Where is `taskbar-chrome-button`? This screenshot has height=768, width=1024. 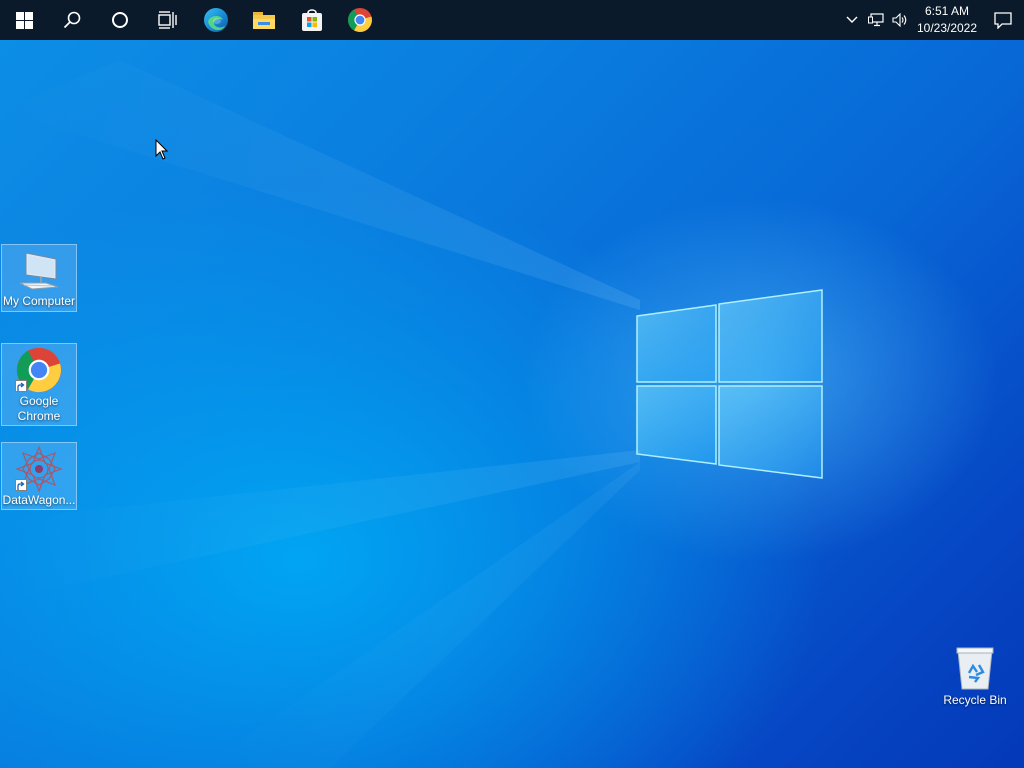 taskbar-chrome-button is located at coordinates (360, 20).